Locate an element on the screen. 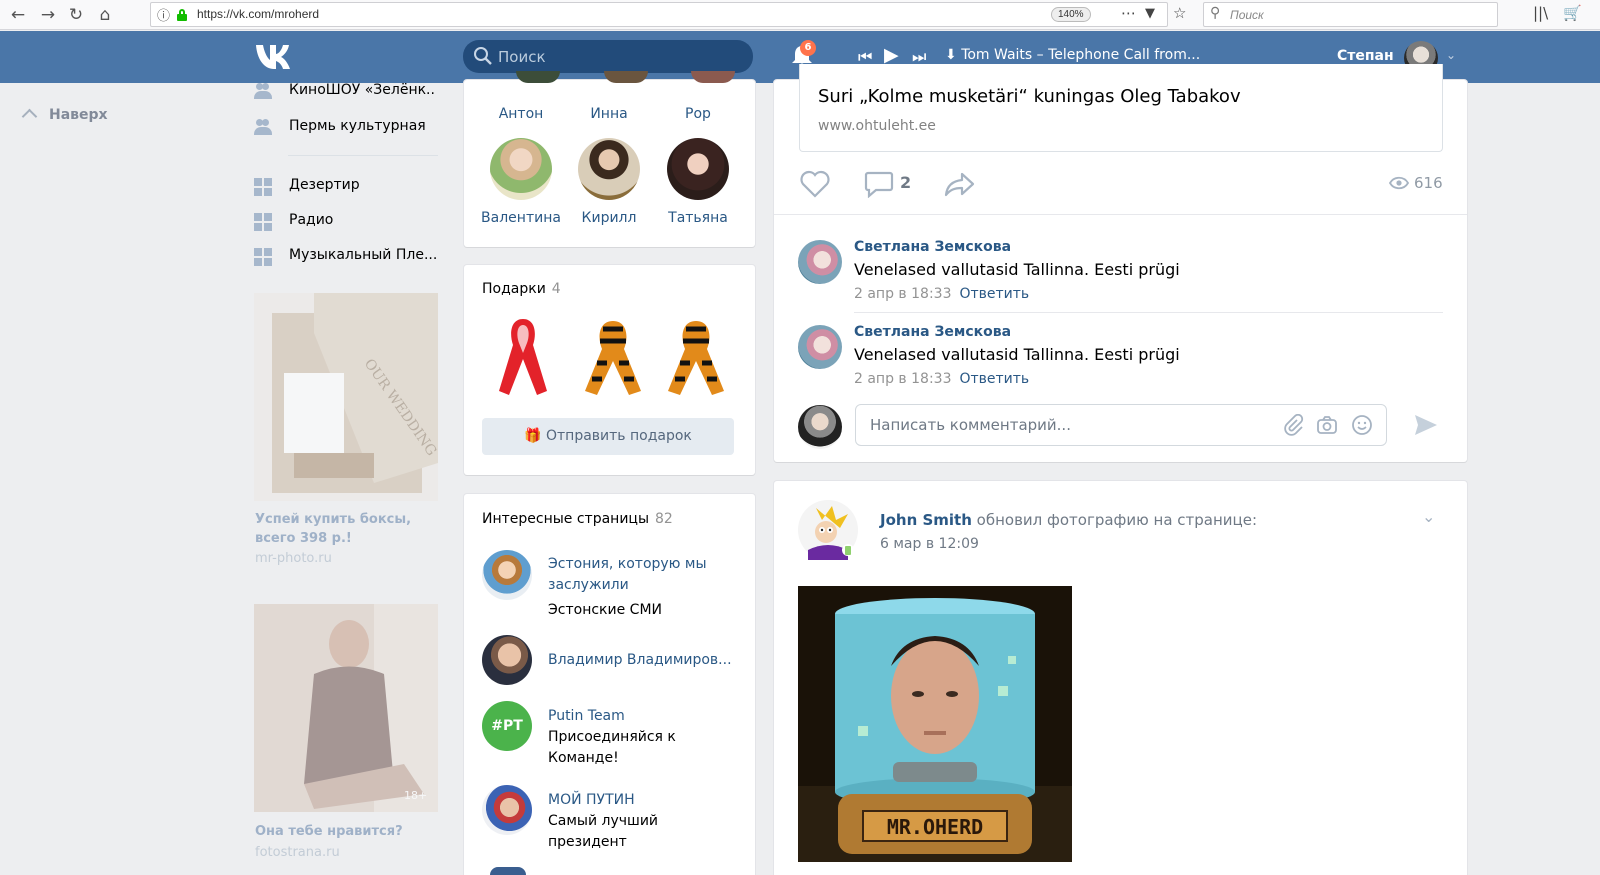 The width and height of the screenshot is (1600, 875). page-name: Эстония, которую мы заслужили is located at coordinates (643, 575).